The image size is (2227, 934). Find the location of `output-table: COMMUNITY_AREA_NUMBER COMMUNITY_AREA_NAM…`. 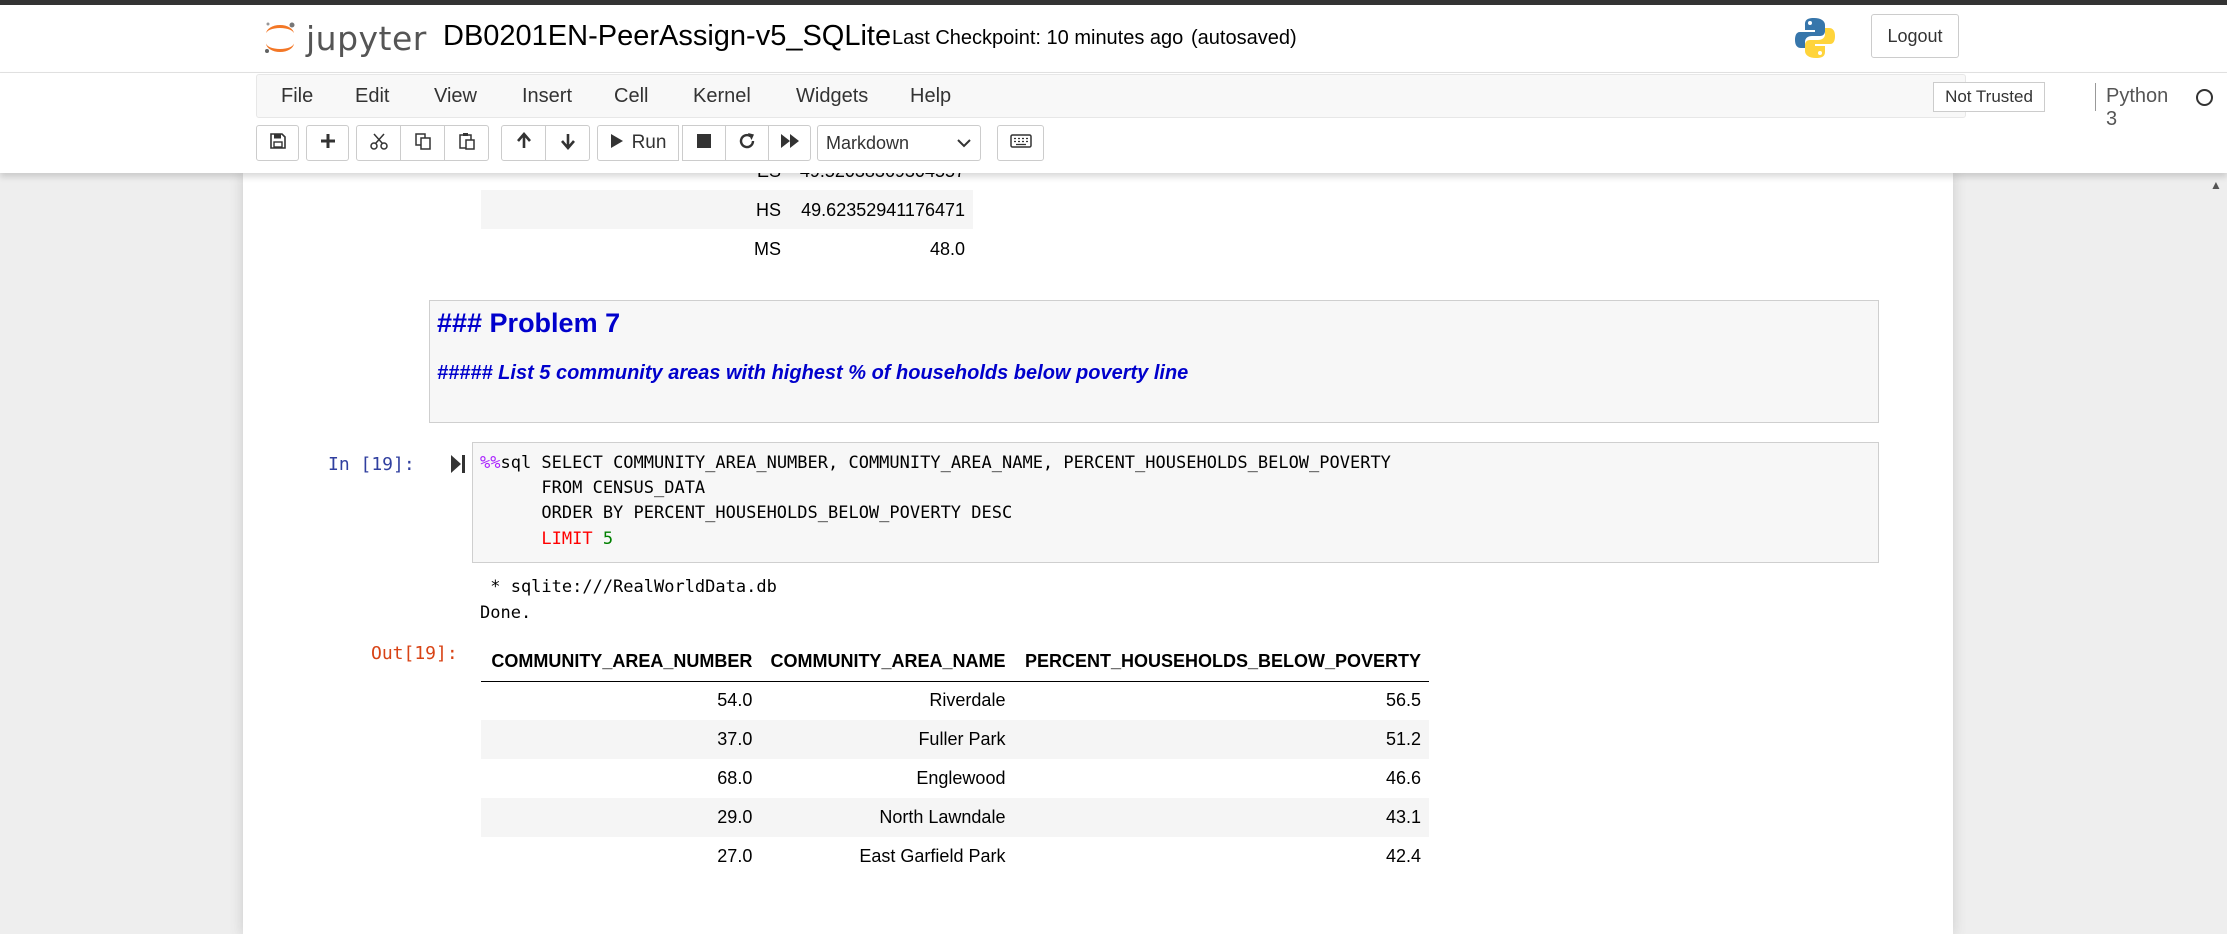

output-table: COMMUNITY_AREA_NUMBER COMMUNITY_AREA_NAM… is located at coordinates (955, 759).